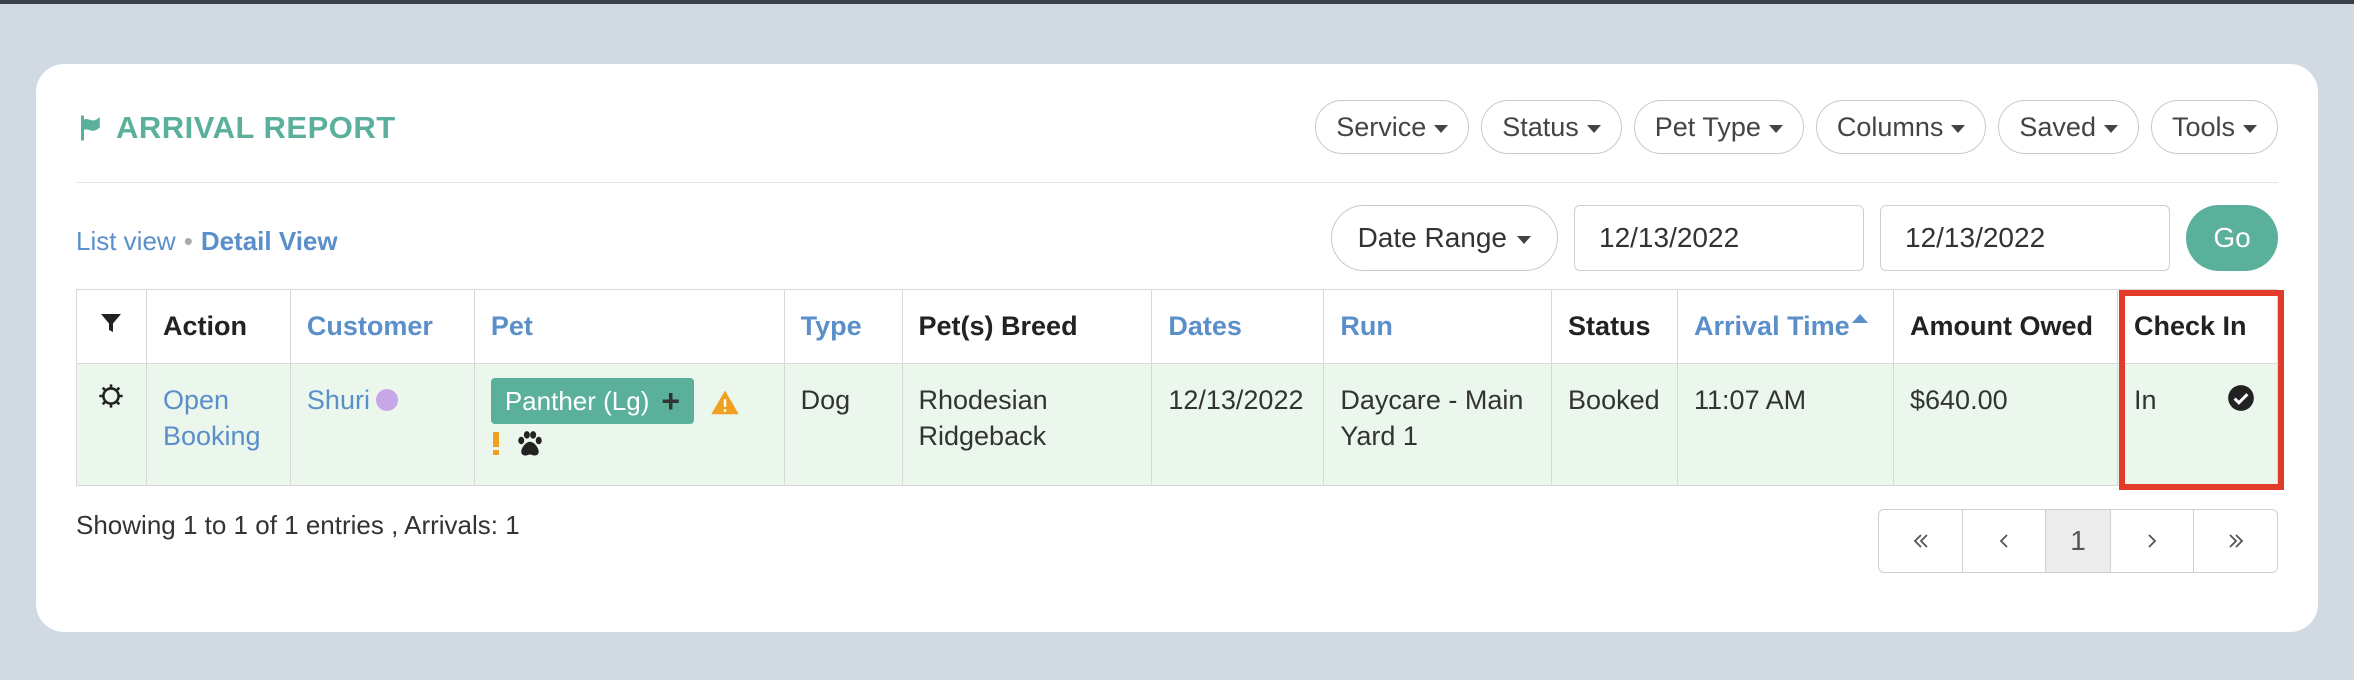  I want to click on chevron-left-icon, so click(2003, 541).